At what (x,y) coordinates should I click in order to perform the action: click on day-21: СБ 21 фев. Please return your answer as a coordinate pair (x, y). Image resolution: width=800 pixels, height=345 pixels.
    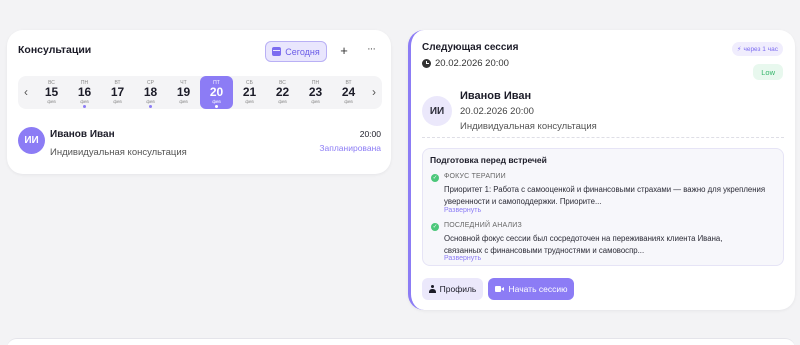
    Looking at the image, I should click on (249, 92).